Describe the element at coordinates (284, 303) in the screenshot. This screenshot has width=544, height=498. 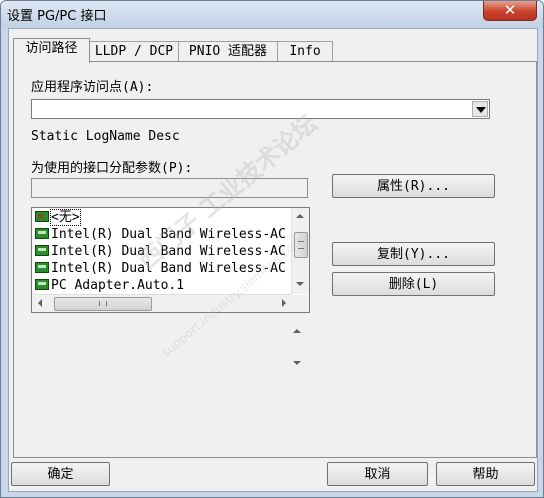
I see `scroll-right-icon` at that location.